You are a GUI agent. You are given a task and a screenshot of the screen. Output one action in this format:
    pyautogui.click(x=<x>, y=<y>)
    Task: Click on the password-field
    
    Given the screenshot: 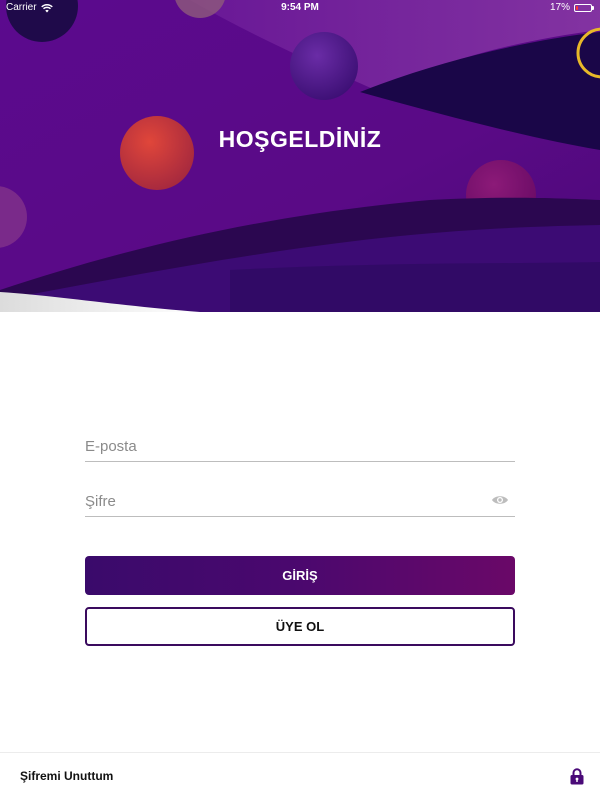 What is the action you would take?
    pyautogui.click(x=300, y=502)
    